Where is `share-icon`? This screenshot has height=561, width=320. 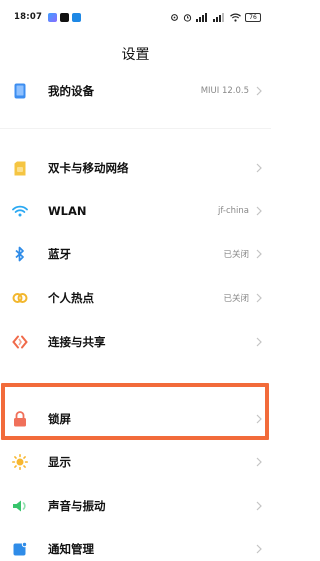
share-icon is located at coordinates (20, 342).